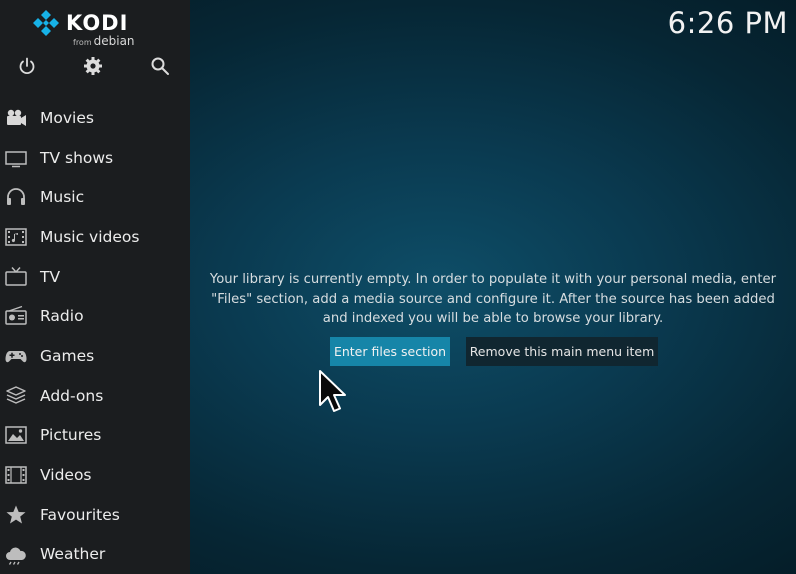  I want to click on picture-icon, so click(16, 435).